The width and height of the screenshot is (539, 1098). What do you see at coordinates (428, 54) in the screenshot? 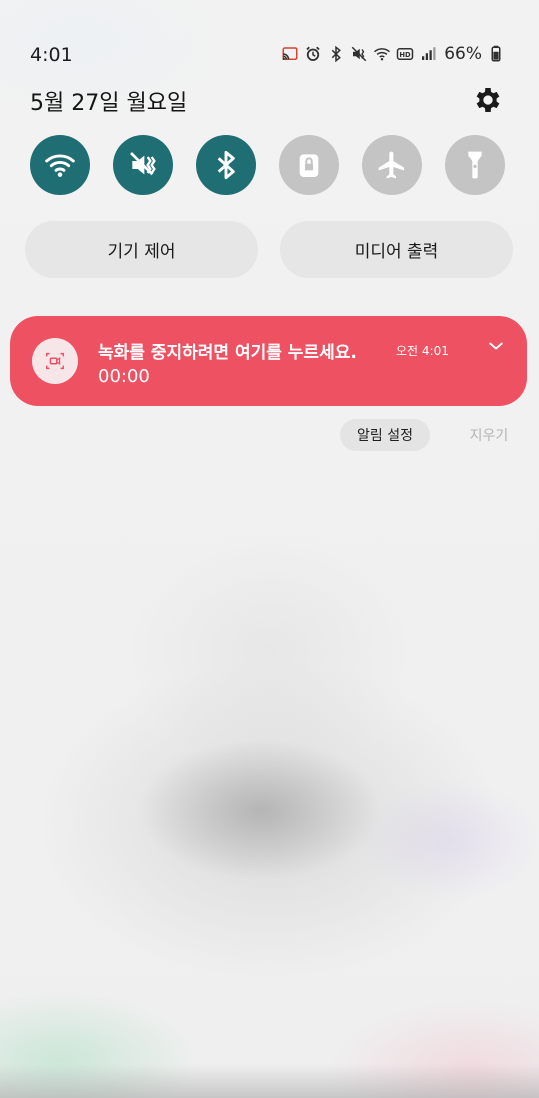
I see `signal-icon` at bounding box center [428, 54].